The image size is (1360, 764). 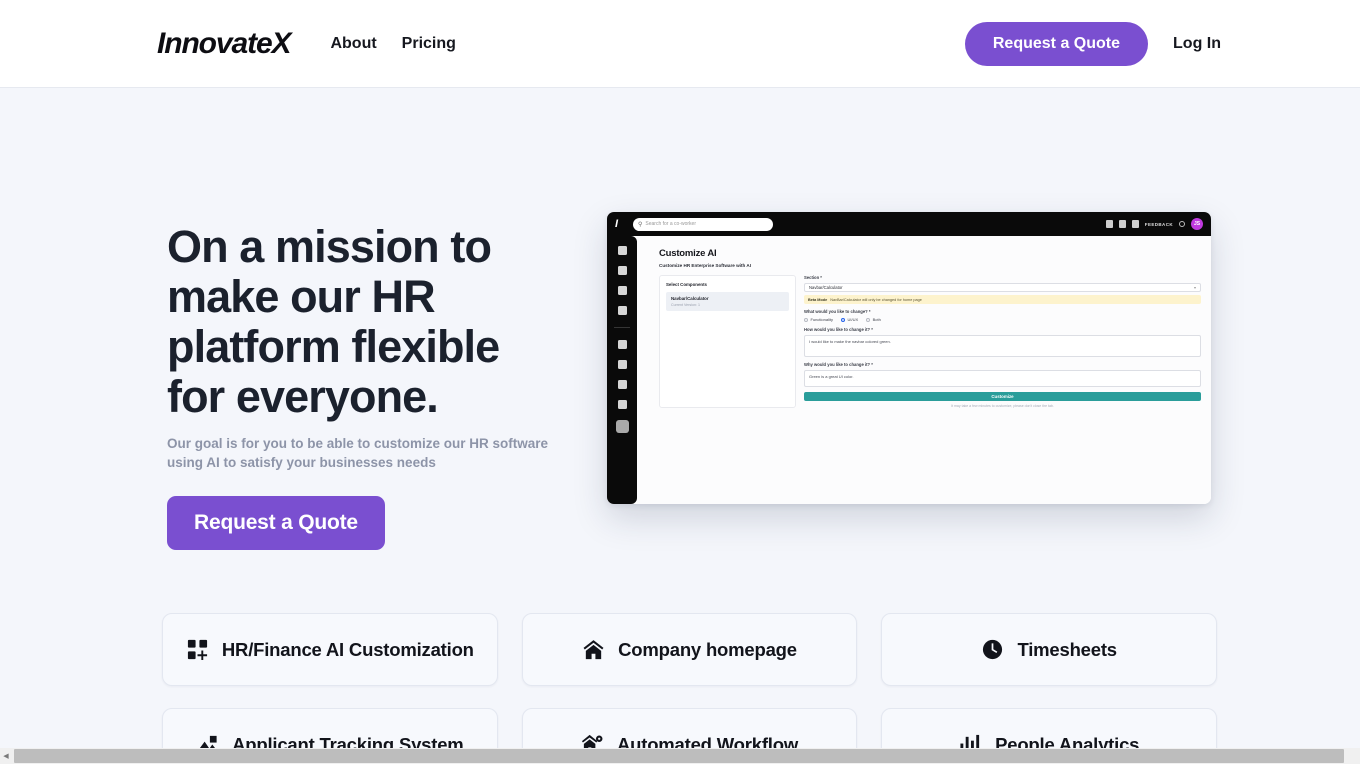 What do you see at coordinates (622, 404) in the screenshot?
I see `sidebar-people-icon` at bounding box center [622, 404].